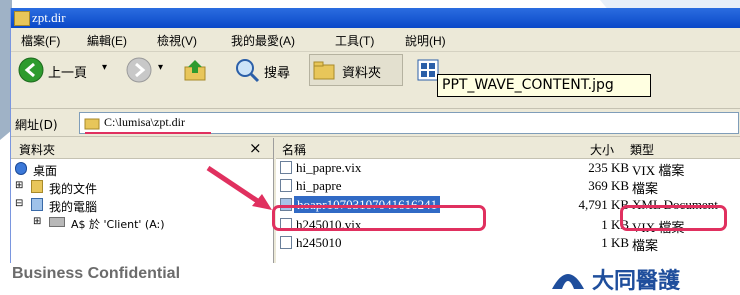 This screenshot has width=740, height=295. What do you see at coordinates (57, 222) in the screenshot?
I see `drive-icon` at bounding box center [57, 222].